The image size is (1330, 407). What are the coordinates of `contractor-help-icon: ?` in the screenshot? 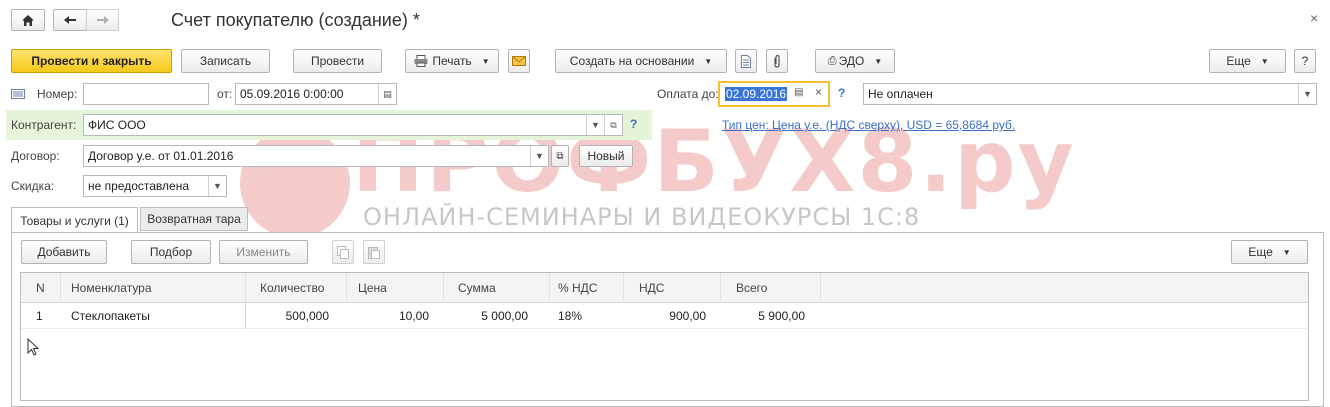 It's located at (633, 124).